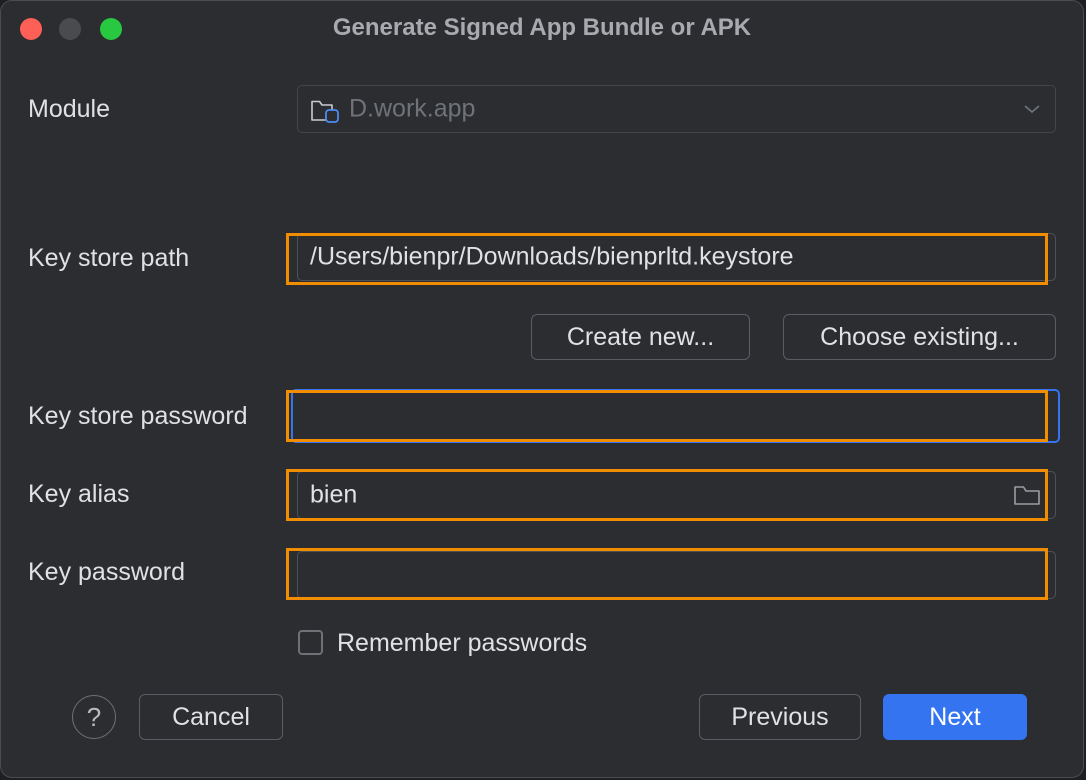 This screenshot has width=1086, height=780. I want to click on window-title: Generate Signed App Bundle or APK, so click(542, 27).